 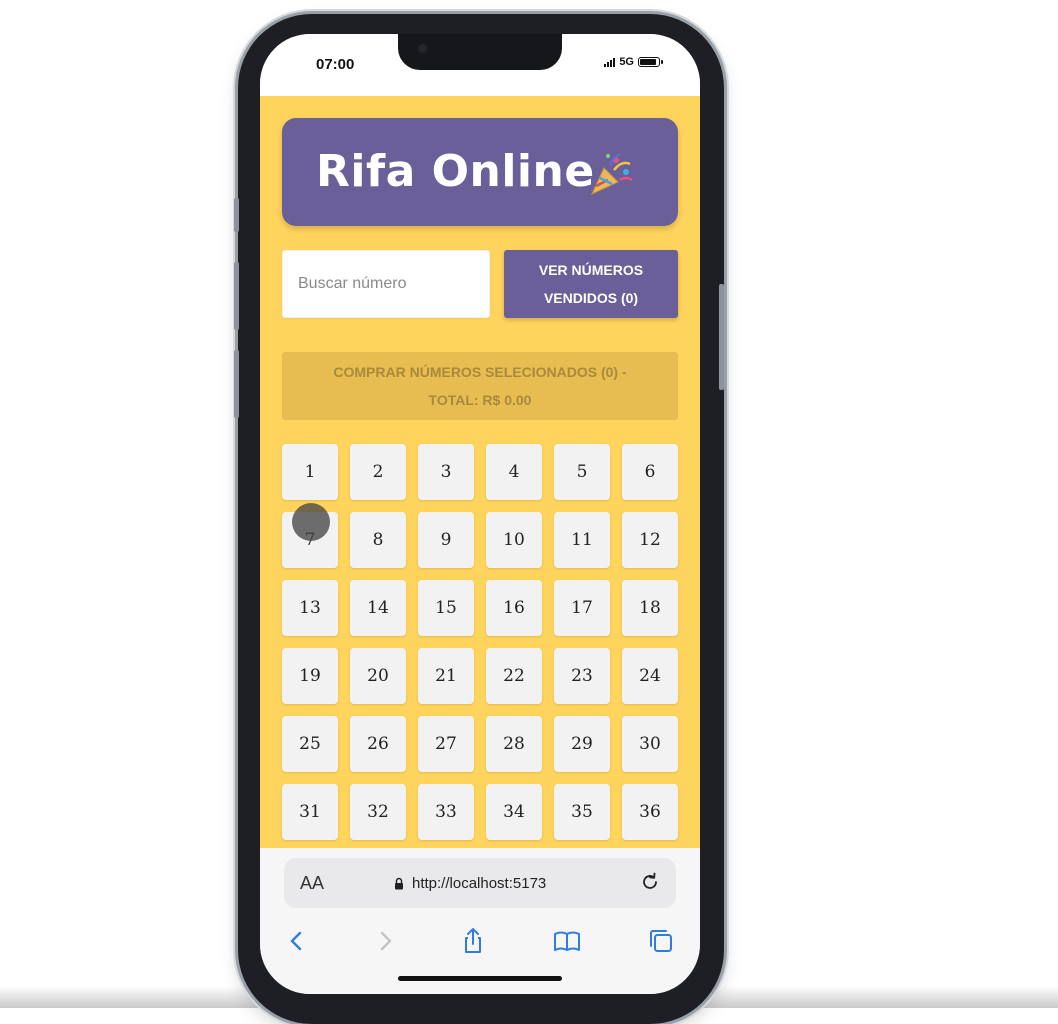 What do you see at coordinates (721, 337) in the screenshot?
I see `phone-power-button` at bounding box center [721, 337].